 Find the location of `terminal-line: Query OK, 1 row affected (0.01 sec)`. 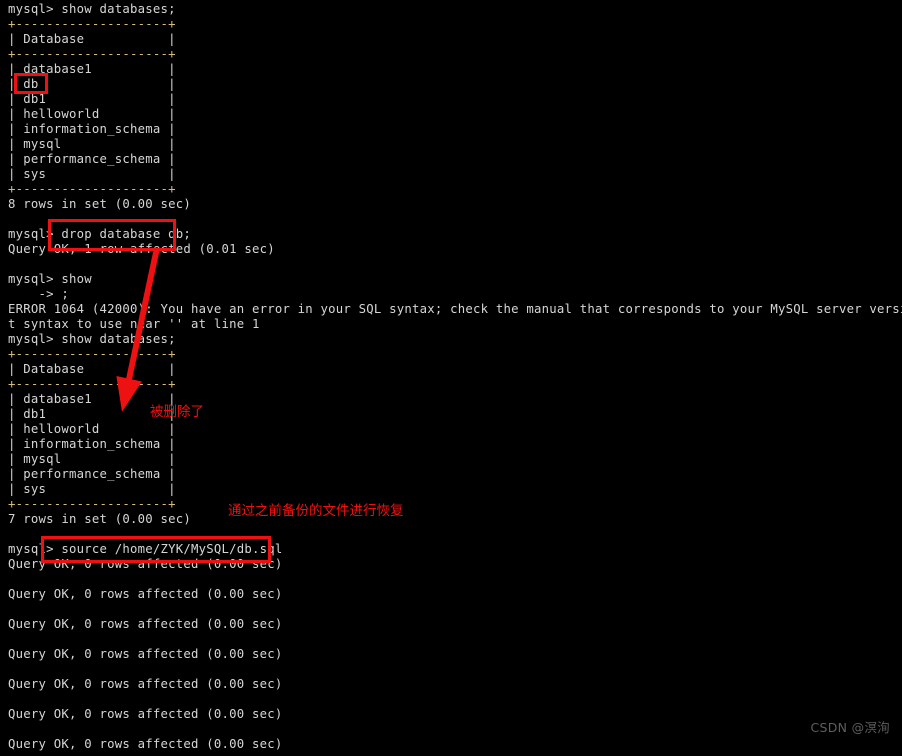

terminal-line: Query OK, 1 row affected (0.01 sec) is located at coordinates (141, 249).